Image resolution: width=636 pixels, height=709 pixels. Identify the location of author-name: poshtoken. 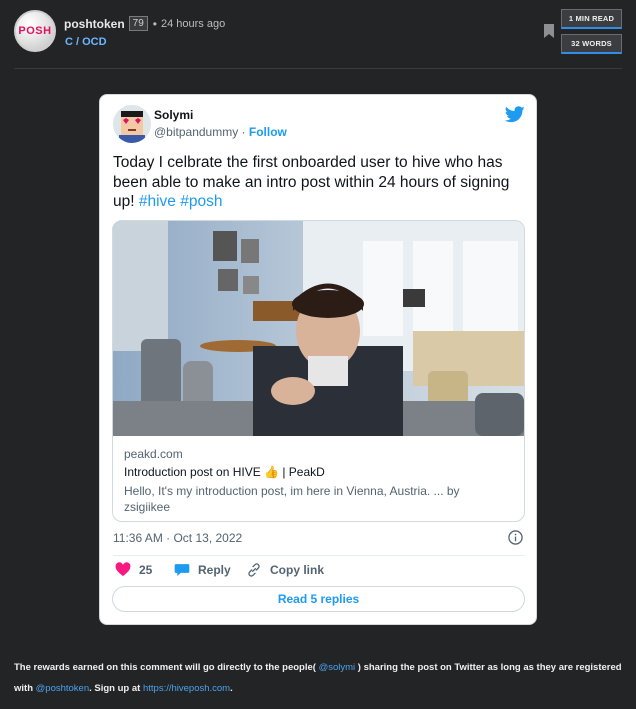
(94, 24).